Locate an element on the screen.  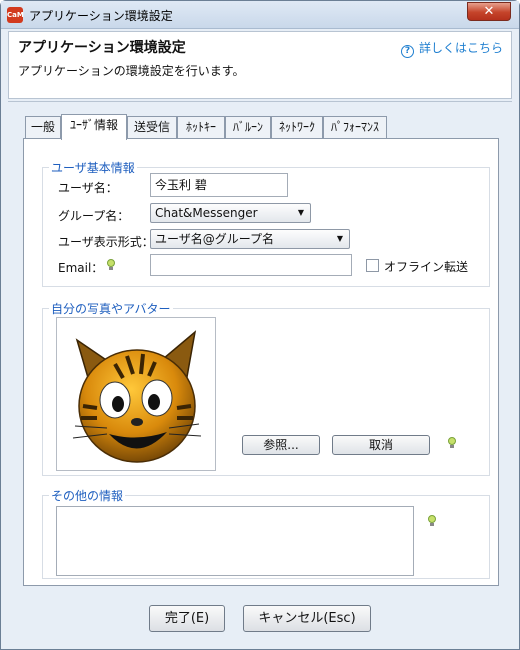
cancel-button: キャンセル(Esc) is located at coordinates (307, 618).